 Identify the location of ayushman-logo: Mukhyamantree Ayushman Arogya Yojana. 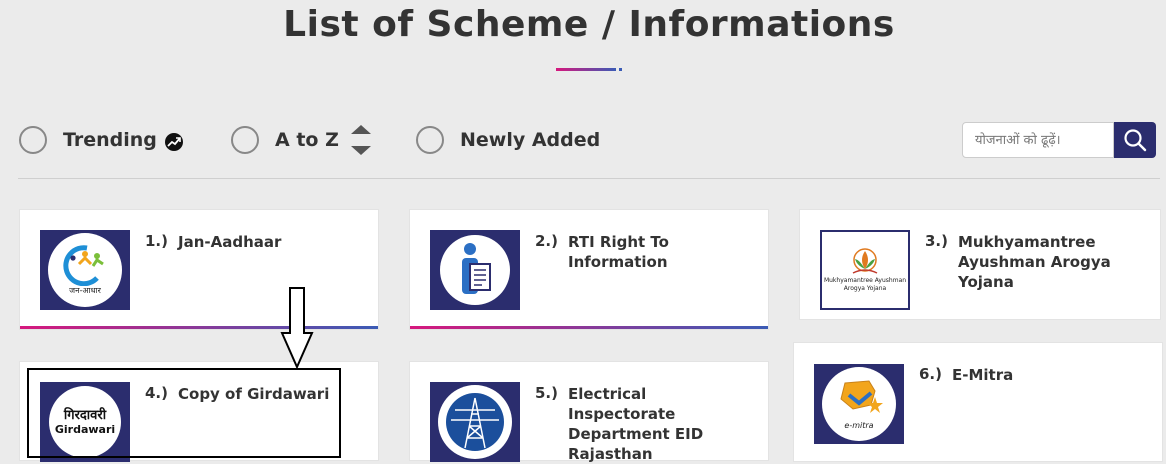
(865, 270).